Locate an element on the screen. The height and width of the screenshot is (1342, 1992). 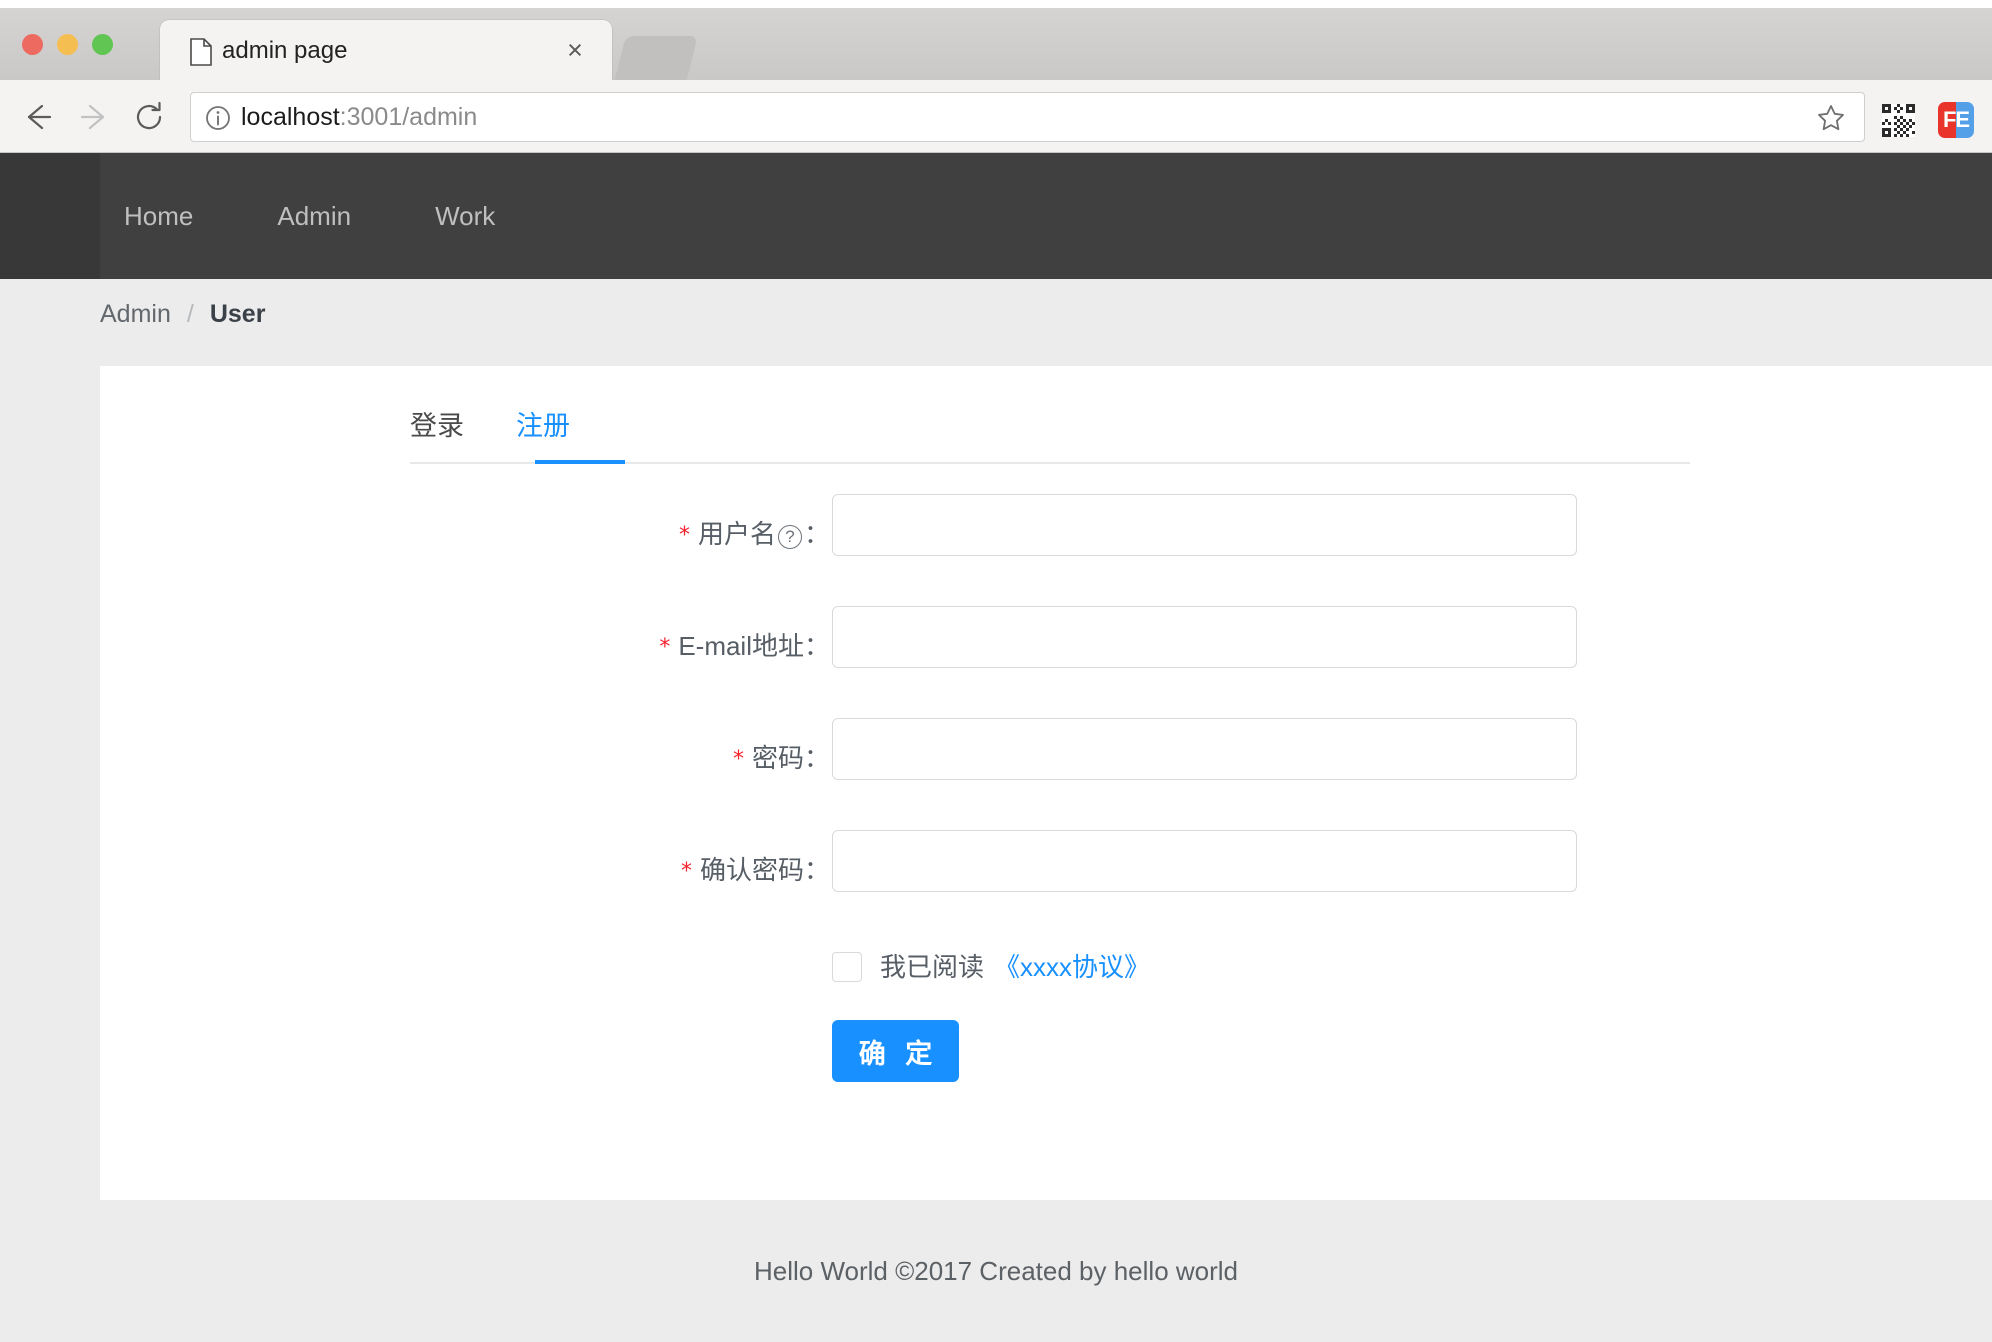
fe-extension-icon: FE is located at coordinates (1956, 120).